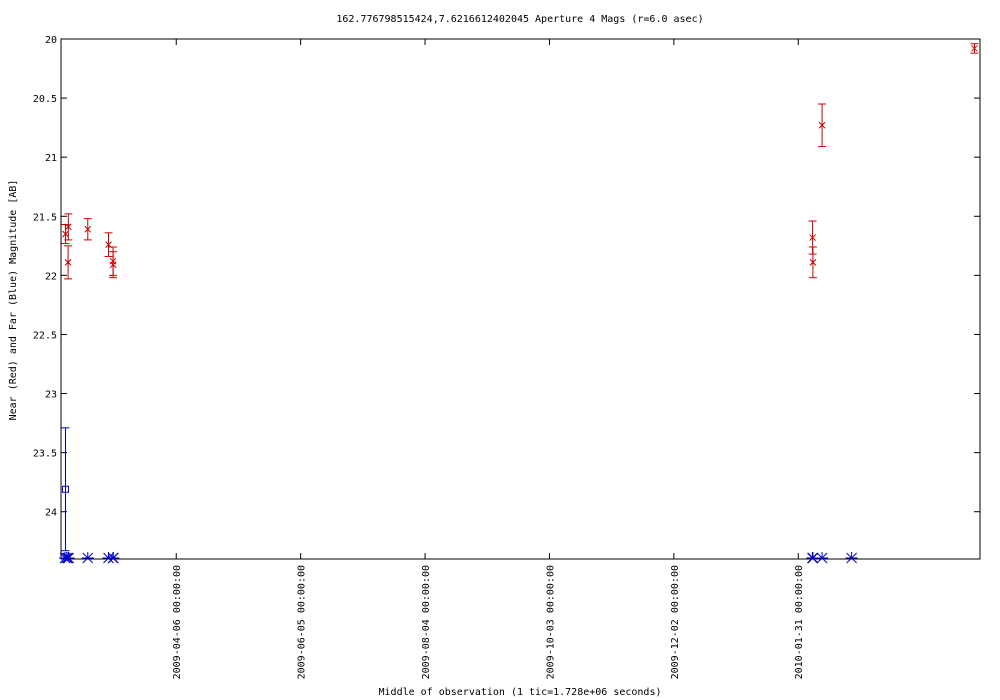  What do you see at coordinates (51, 395) in the screenshot?
I see `y-tick-label: 23` at bounding box center [51, 395].